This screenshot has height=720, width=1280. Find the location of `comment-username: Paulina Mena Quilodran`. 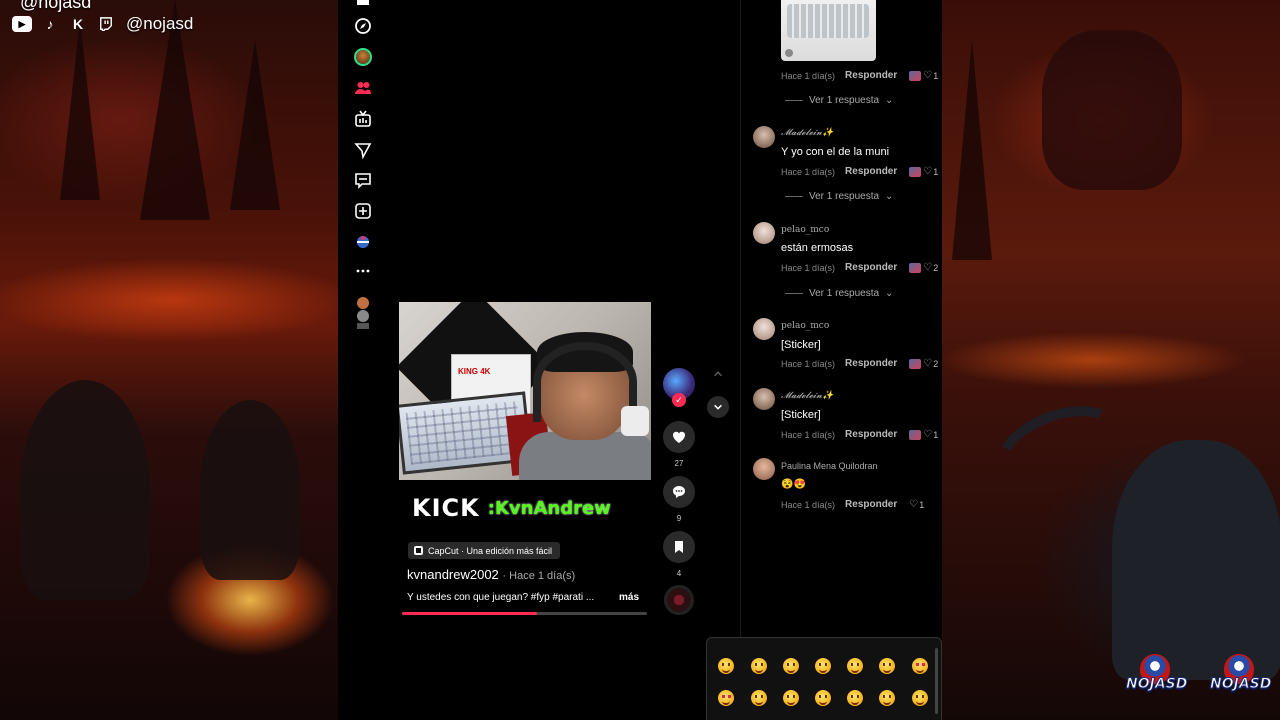

comment-username: Paulina Mena Quilodran is located at coordinates (829, 466).